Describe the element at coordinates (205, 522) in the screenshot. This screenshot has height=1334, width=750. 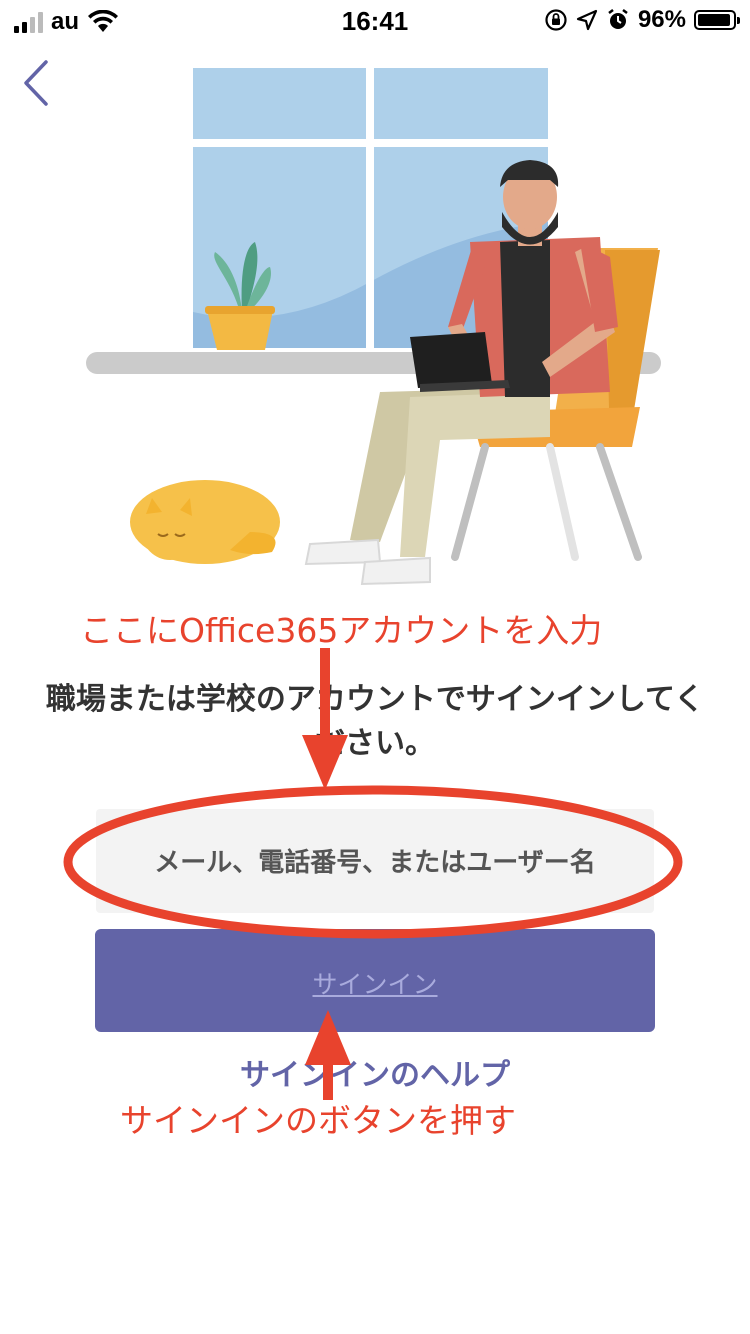
I see `cat-illustration` at that location.